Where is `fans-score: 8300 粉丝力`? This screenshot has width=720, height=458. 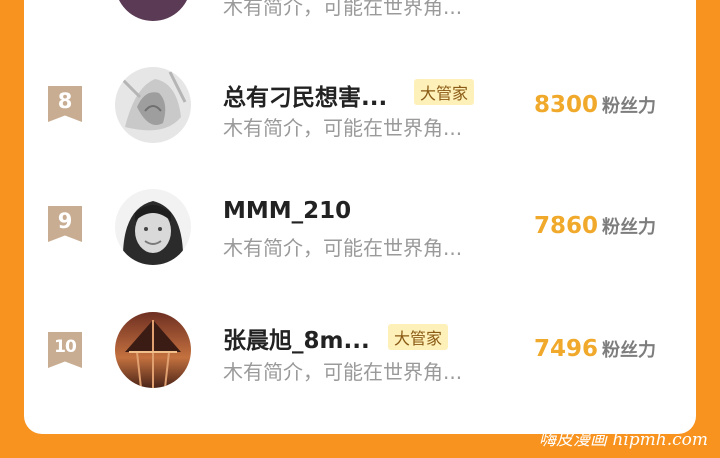 fans-score: 8300 粉丝力 is located at coordinates (595, 105).